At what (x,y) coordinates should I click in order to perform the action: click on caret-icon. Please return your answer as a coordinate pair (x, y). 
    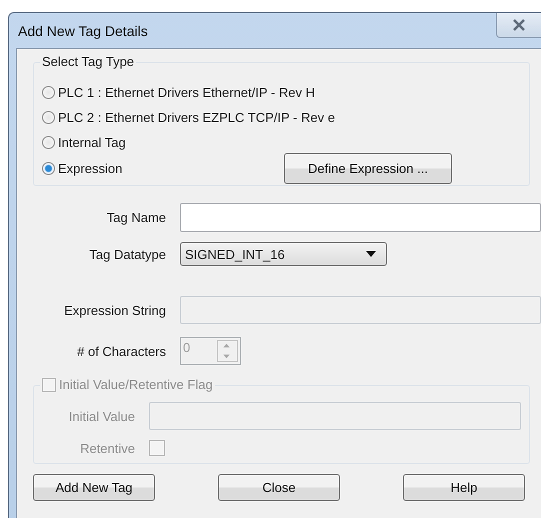
    Looking at the image, I should click on (371, 254).